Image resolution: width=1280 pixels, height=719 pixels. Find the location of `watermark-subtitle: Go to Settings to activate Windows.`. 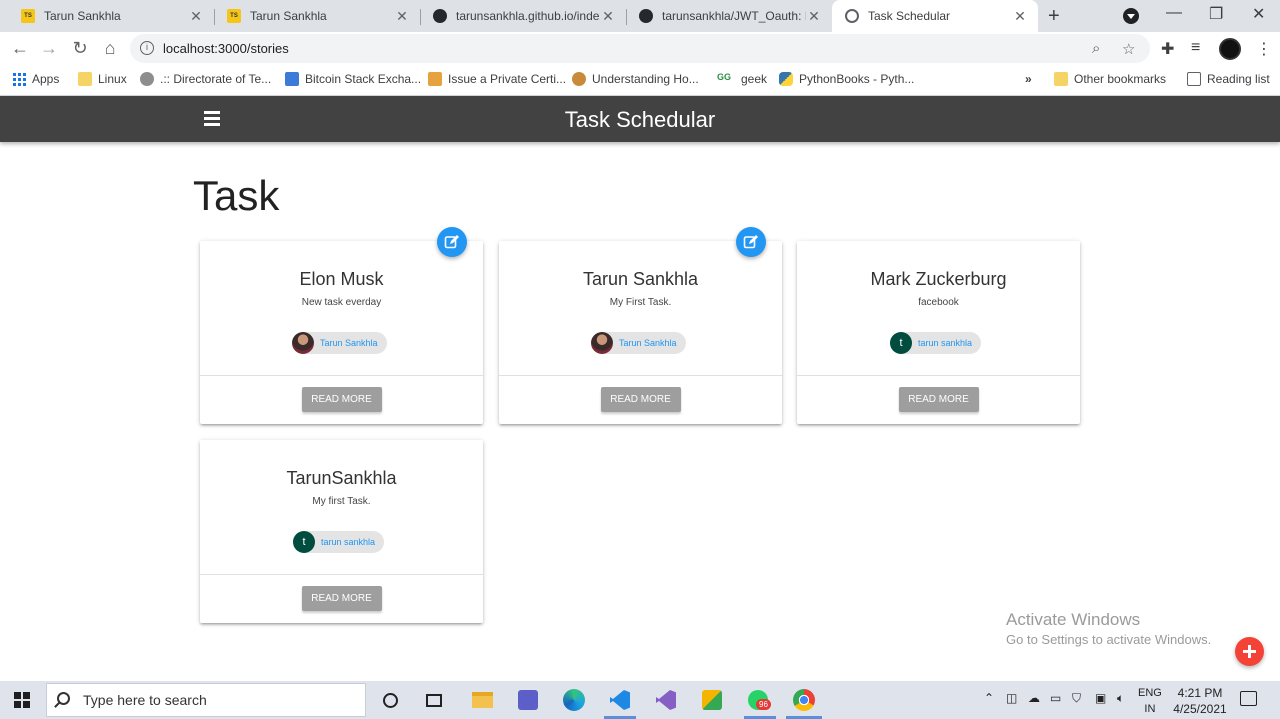

watermark-subtitle: Go to Settings to activate Windows. is located at coordinates (1109, 639).